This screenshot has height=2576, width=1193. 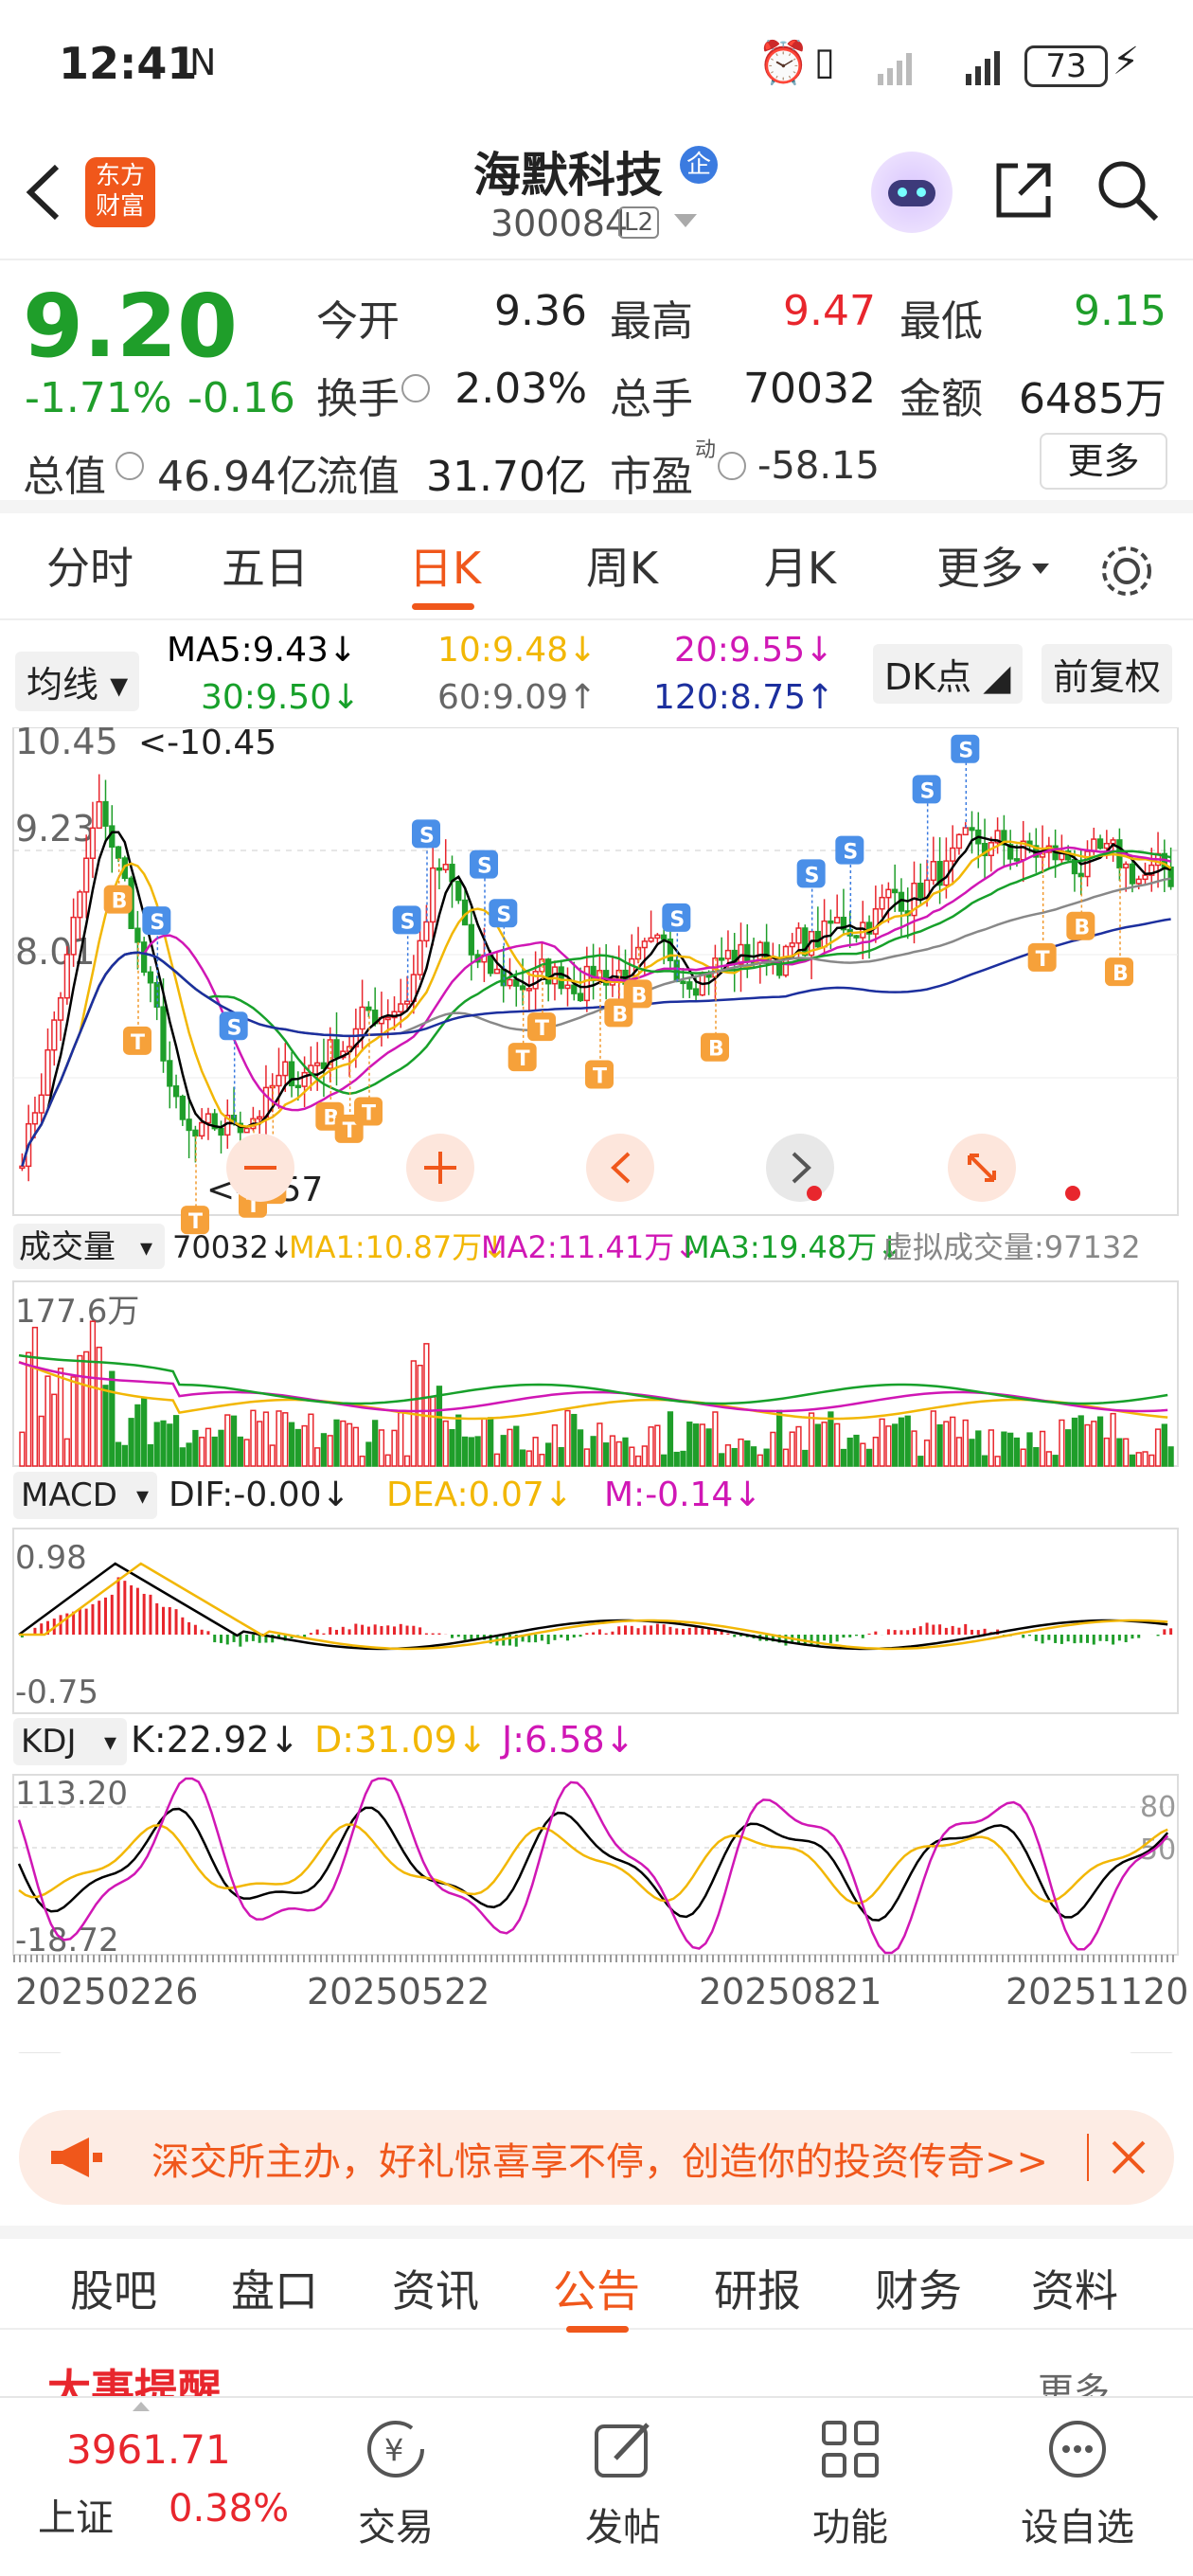 I want to click on event-title: 大事提醒, so click(x=134, y=2381).